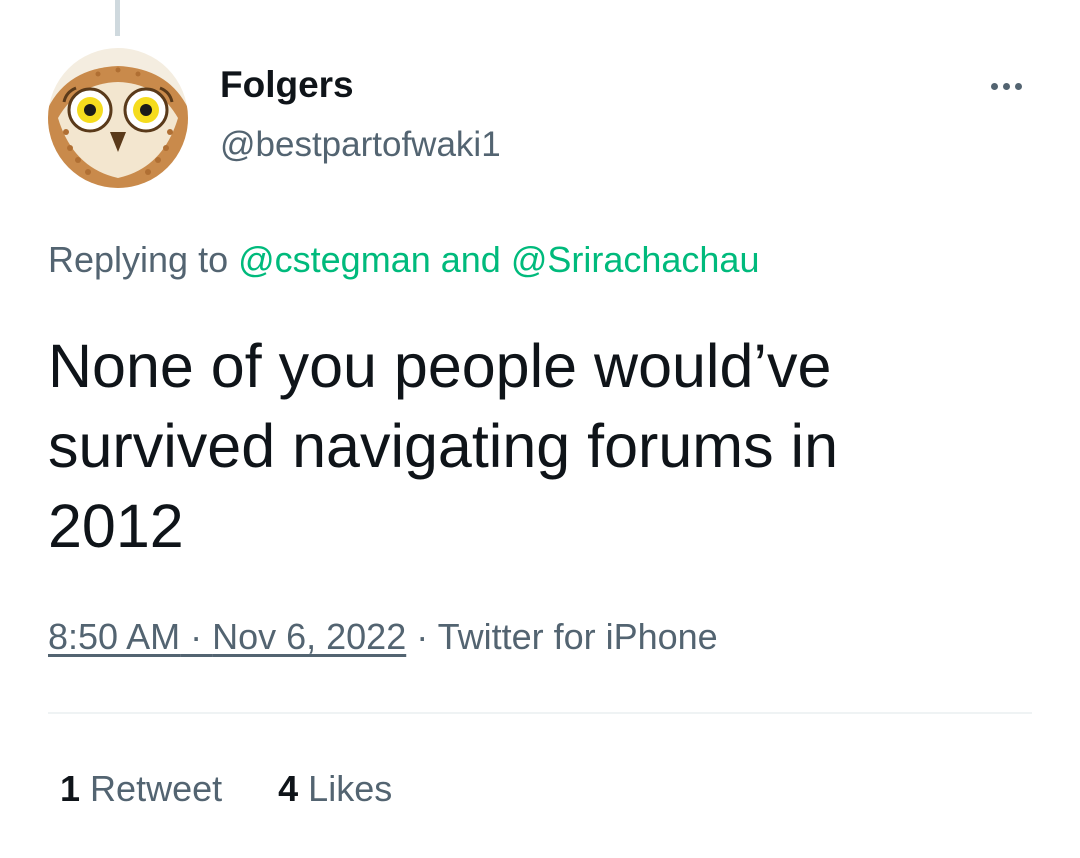 Image resolution: width=1080 pixels, height=858 pixels. I want to click on more-options-button, so click(1006, 86).